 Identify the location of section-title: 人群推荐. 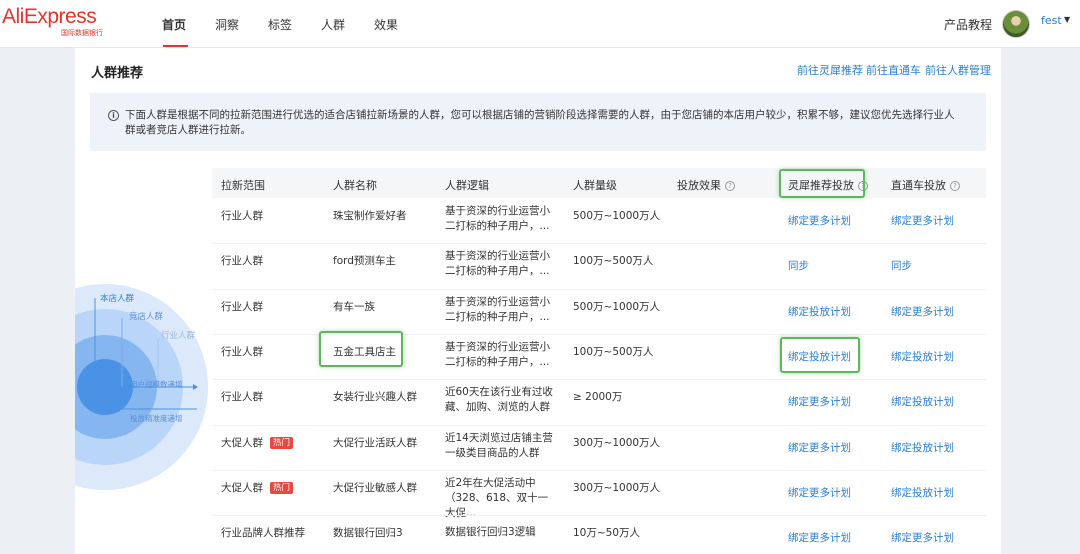
(117, 73).